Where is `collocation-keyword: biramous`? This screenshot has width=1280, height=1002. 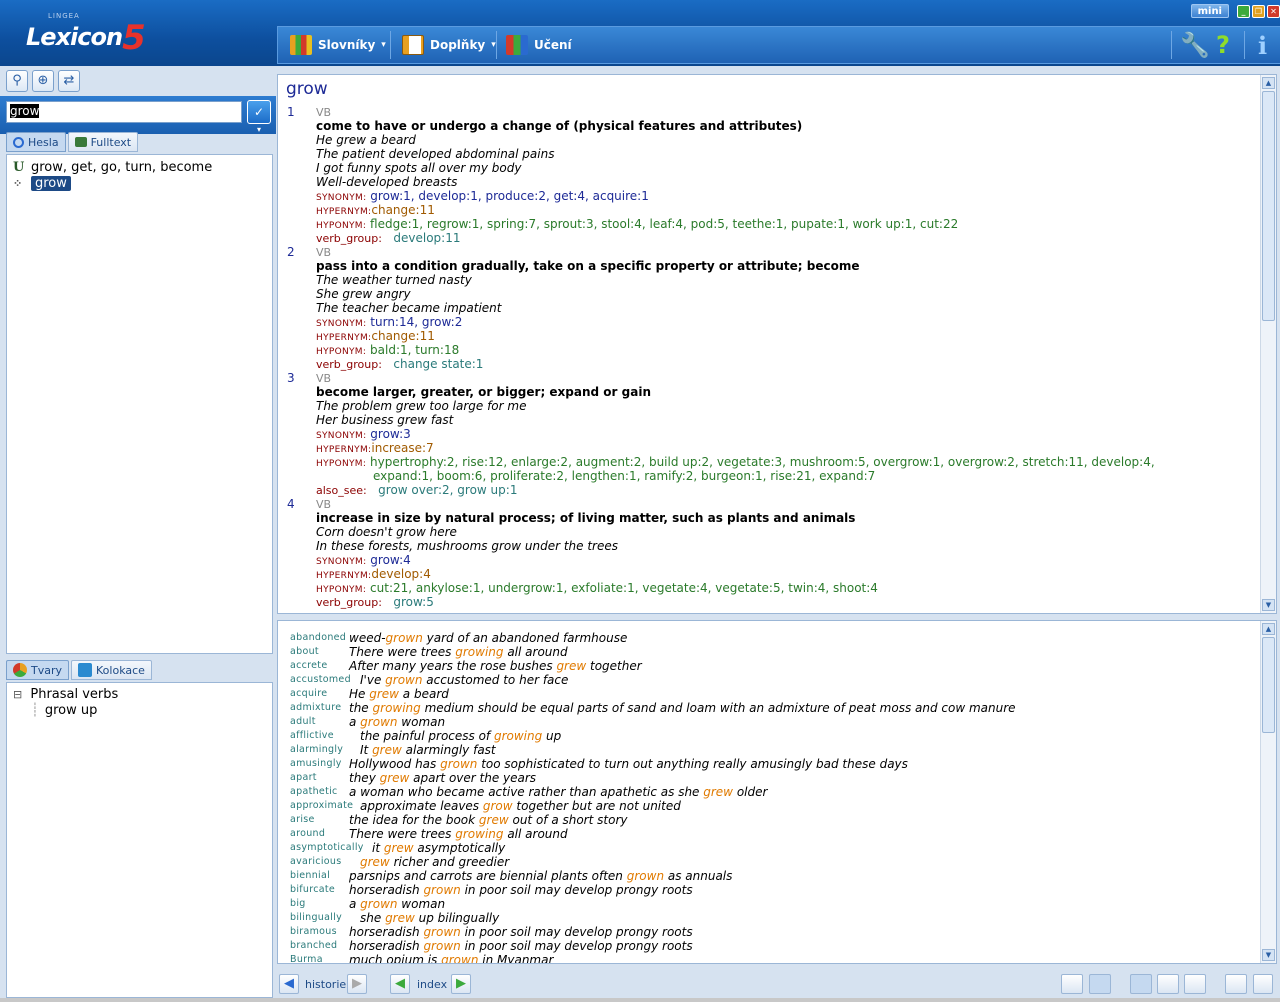 collocation-keyword: biramous is located at coordinates (313, 931).